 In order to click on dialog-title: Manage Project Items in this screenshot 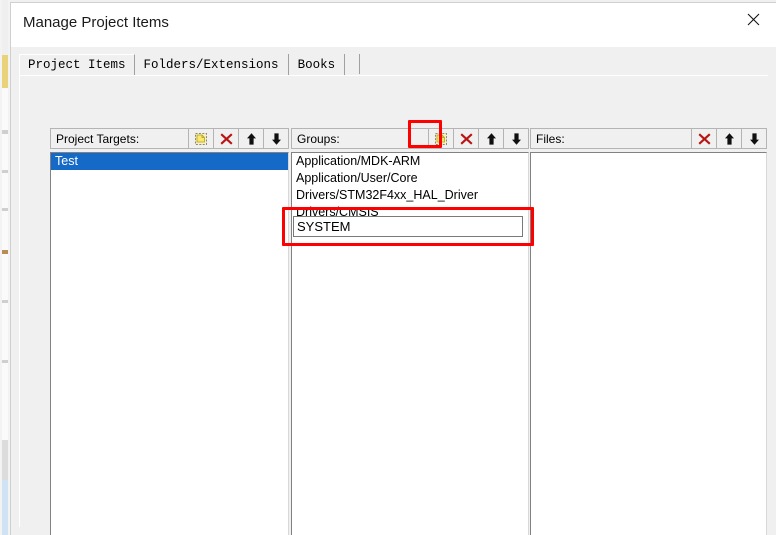, I will do `click(96, 22)`.